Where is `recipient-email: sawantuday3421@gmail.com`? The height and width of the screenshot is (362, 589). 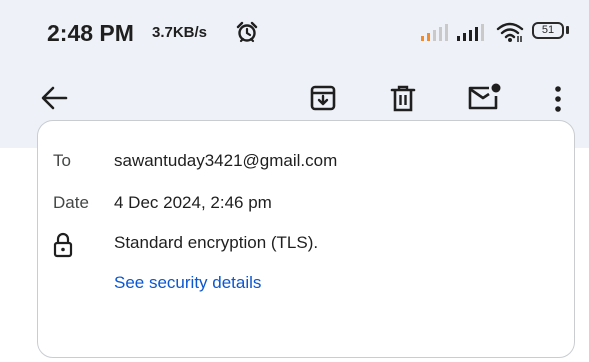 recipient-email: sawantuday3421@gmail.com is located at coordinates (226, 160).